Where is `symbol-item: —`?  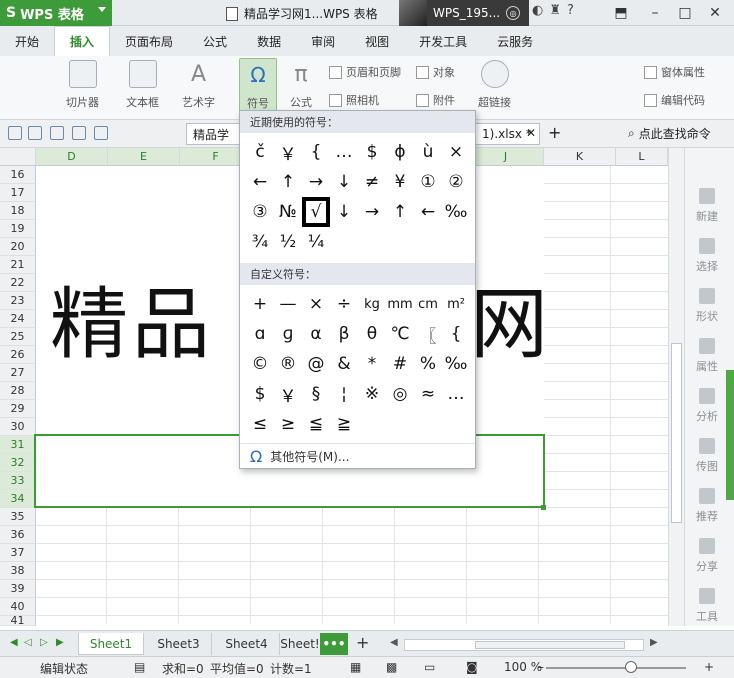 symbol-item: — is located at coordinates (288, 304).